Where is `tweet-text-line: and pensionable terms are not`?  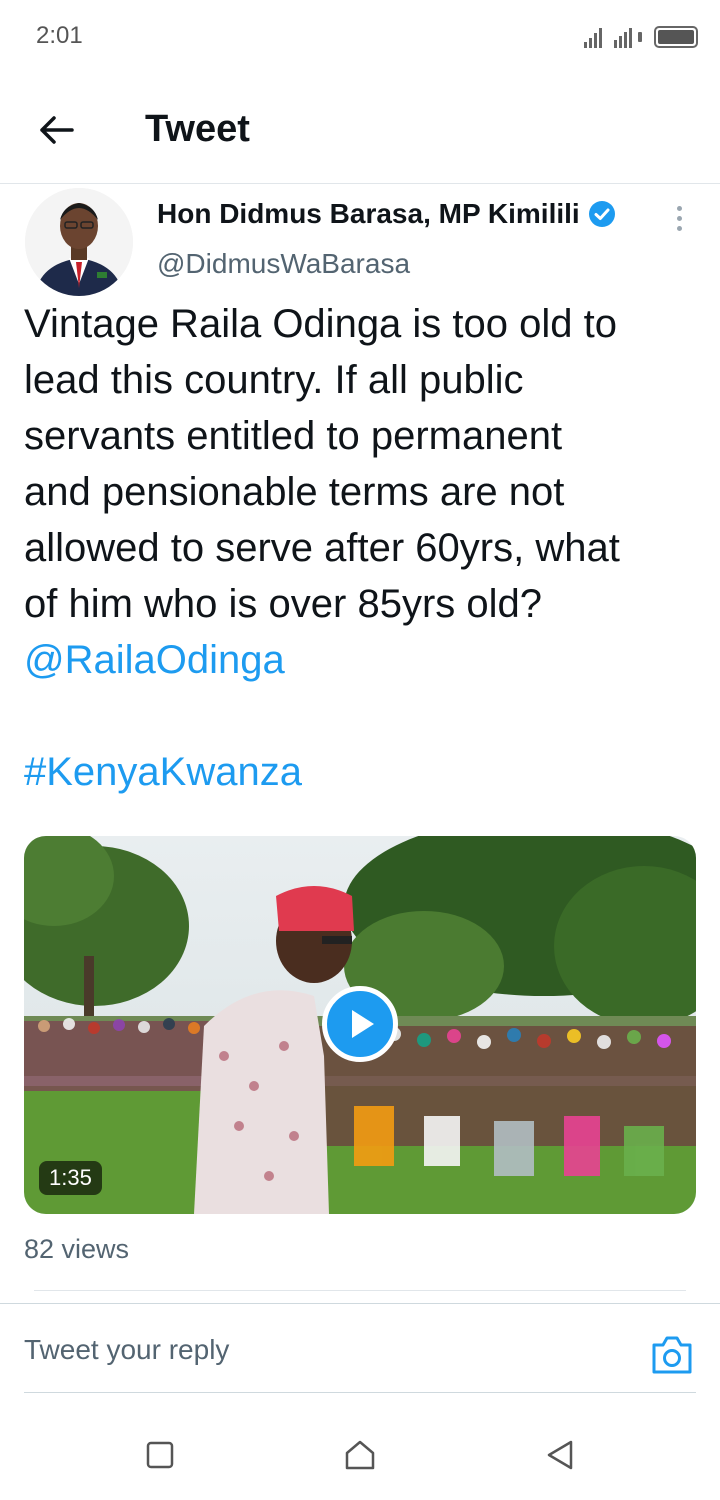 tweet-text-line: and pensionable terms are not is located at coordinates (294, 492).